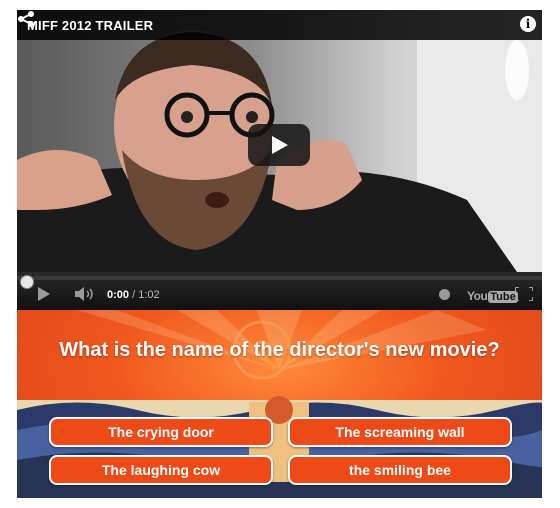 This screenshot has height=508, width=560. I want to click on video-title-bar: MIFF 2012 TRAILER i, so click(279, 25).